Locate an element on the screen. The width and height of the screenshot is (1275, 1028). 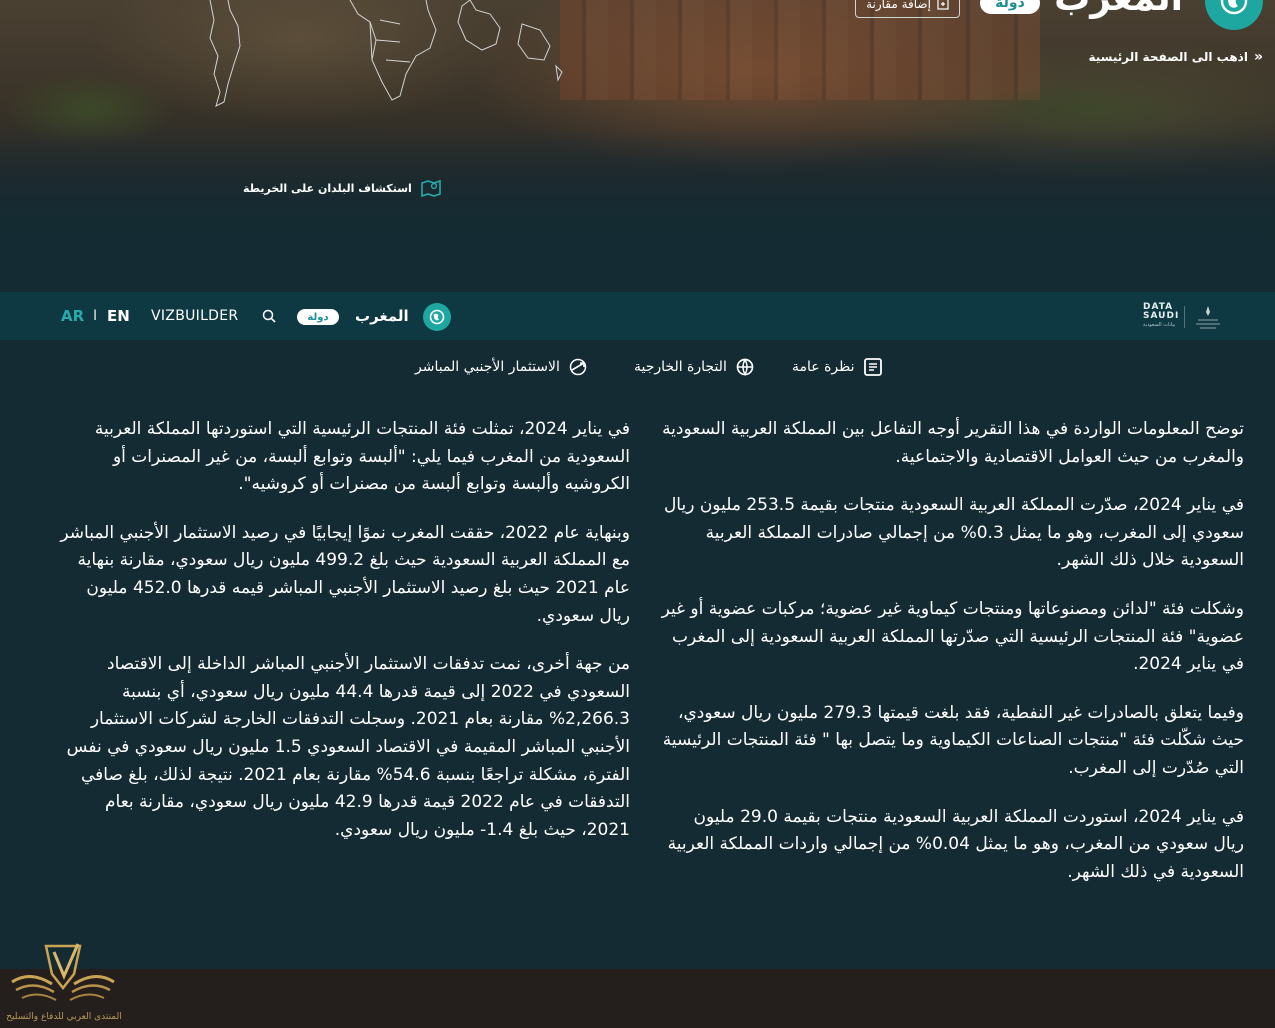
lang-ar-button: AR is located at coordinates (72, 316).